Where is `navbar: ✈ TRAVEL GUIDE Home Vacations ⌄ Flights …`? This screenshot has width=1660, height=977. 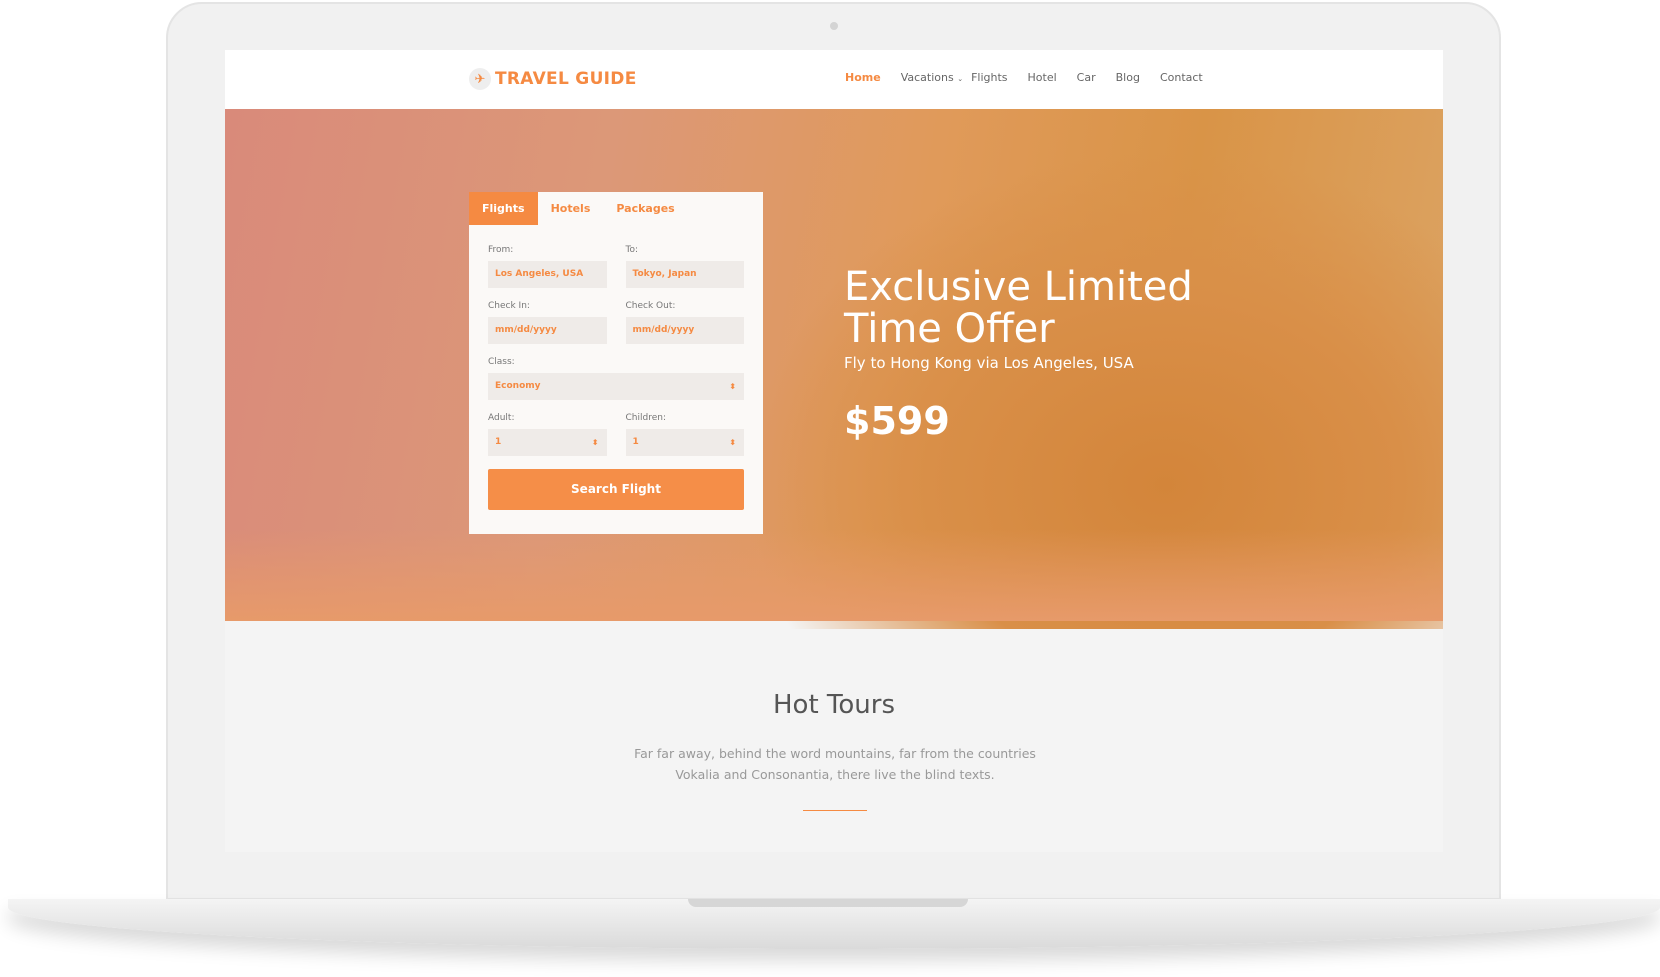 navbar: ✈ TRAVEL GUIDE Home Vacations ⌄ Flights … is located at coordinates (834, 79).